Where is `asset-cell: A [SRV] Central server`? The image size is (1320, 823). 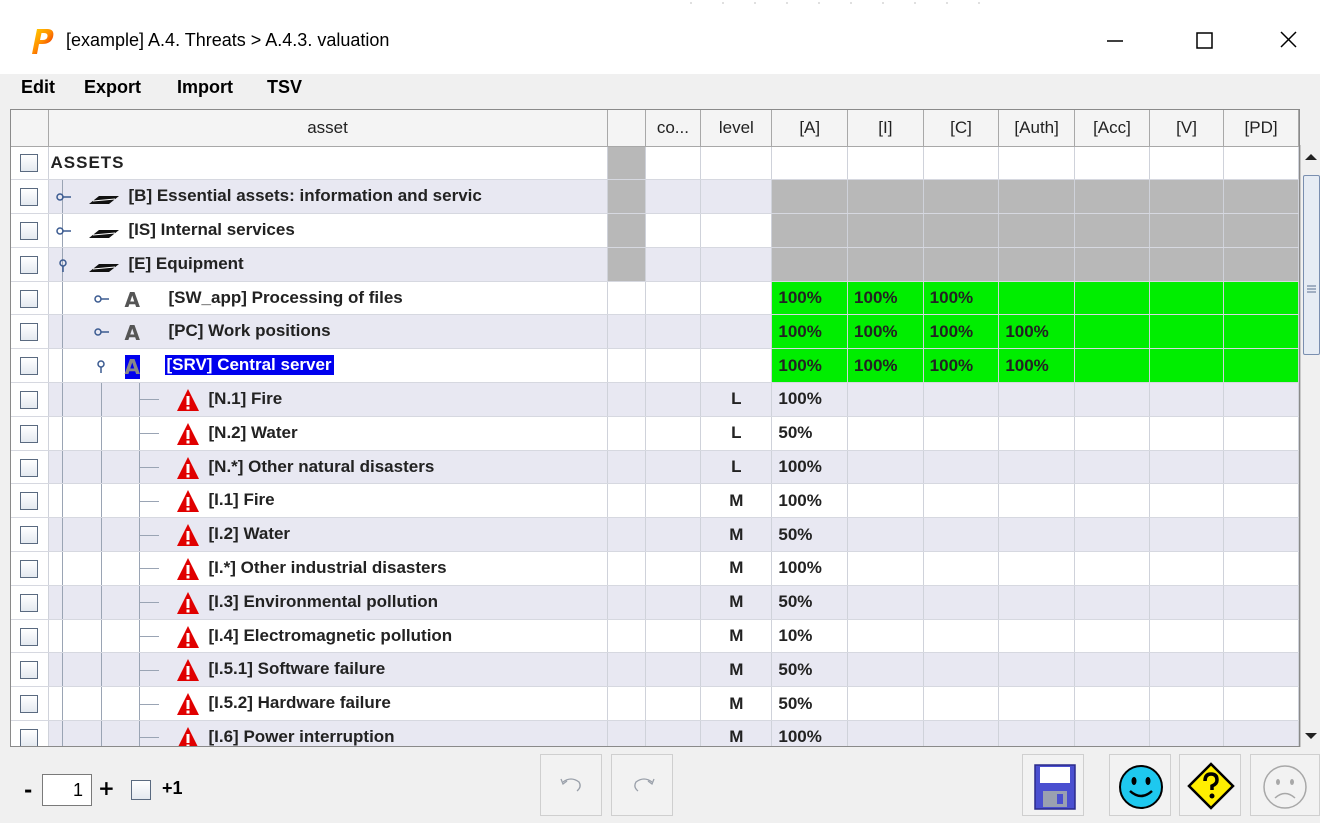
asset-cell: A [SRV] Central server is located at coordinates (328, 366).